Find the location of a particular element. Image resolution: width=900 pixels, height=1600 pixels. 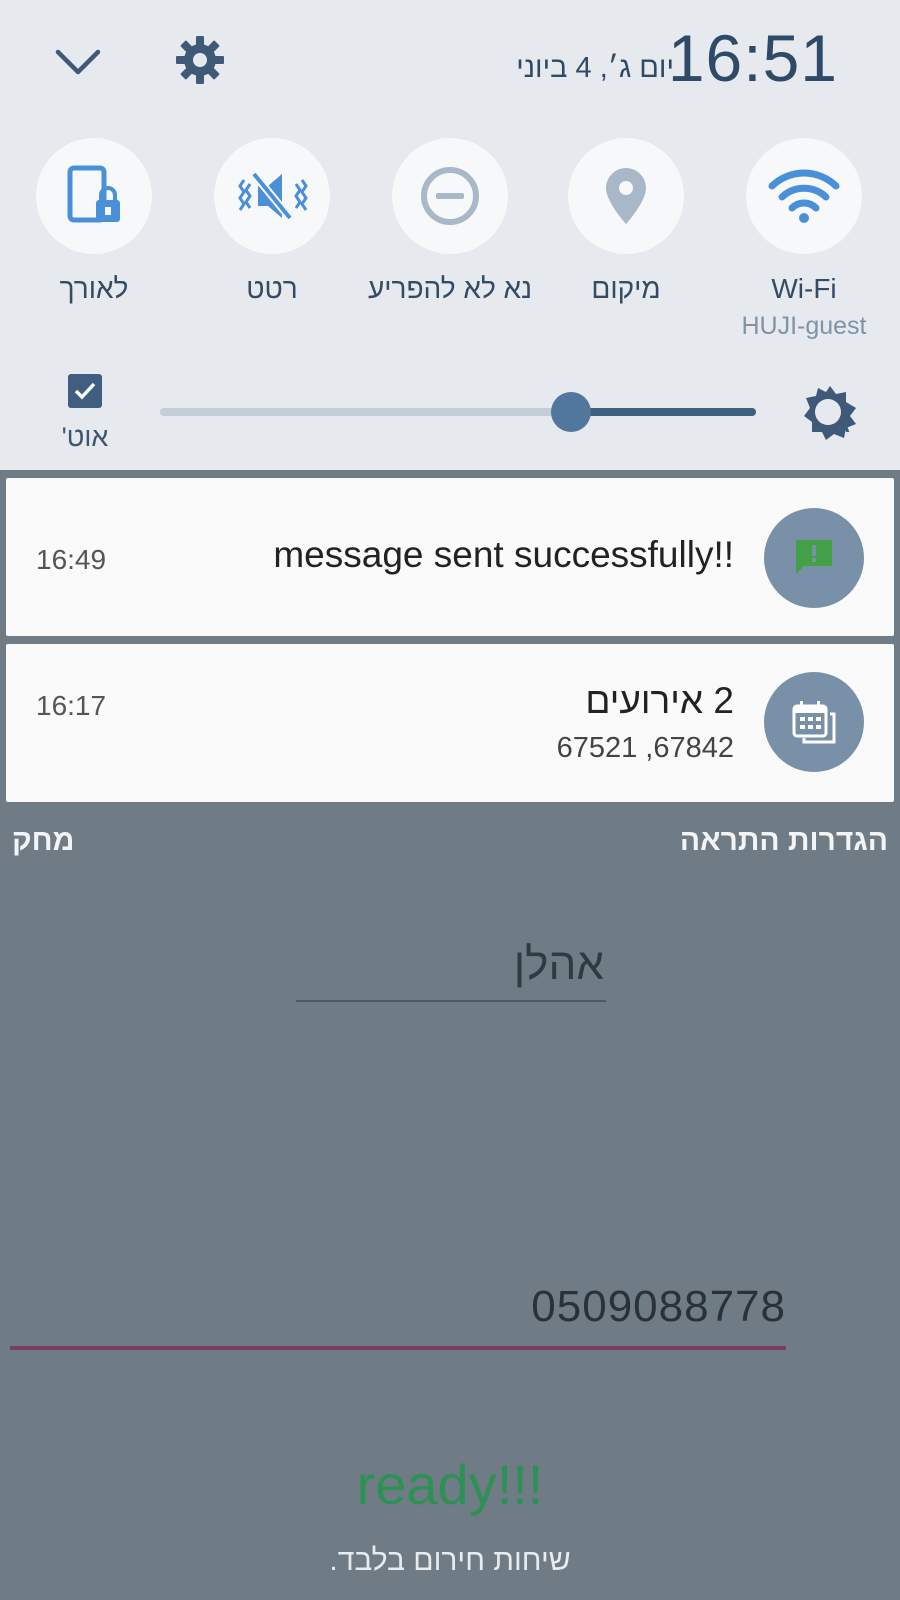

phone-number-field: 0509088778 is located at coordinates (398, 1316).